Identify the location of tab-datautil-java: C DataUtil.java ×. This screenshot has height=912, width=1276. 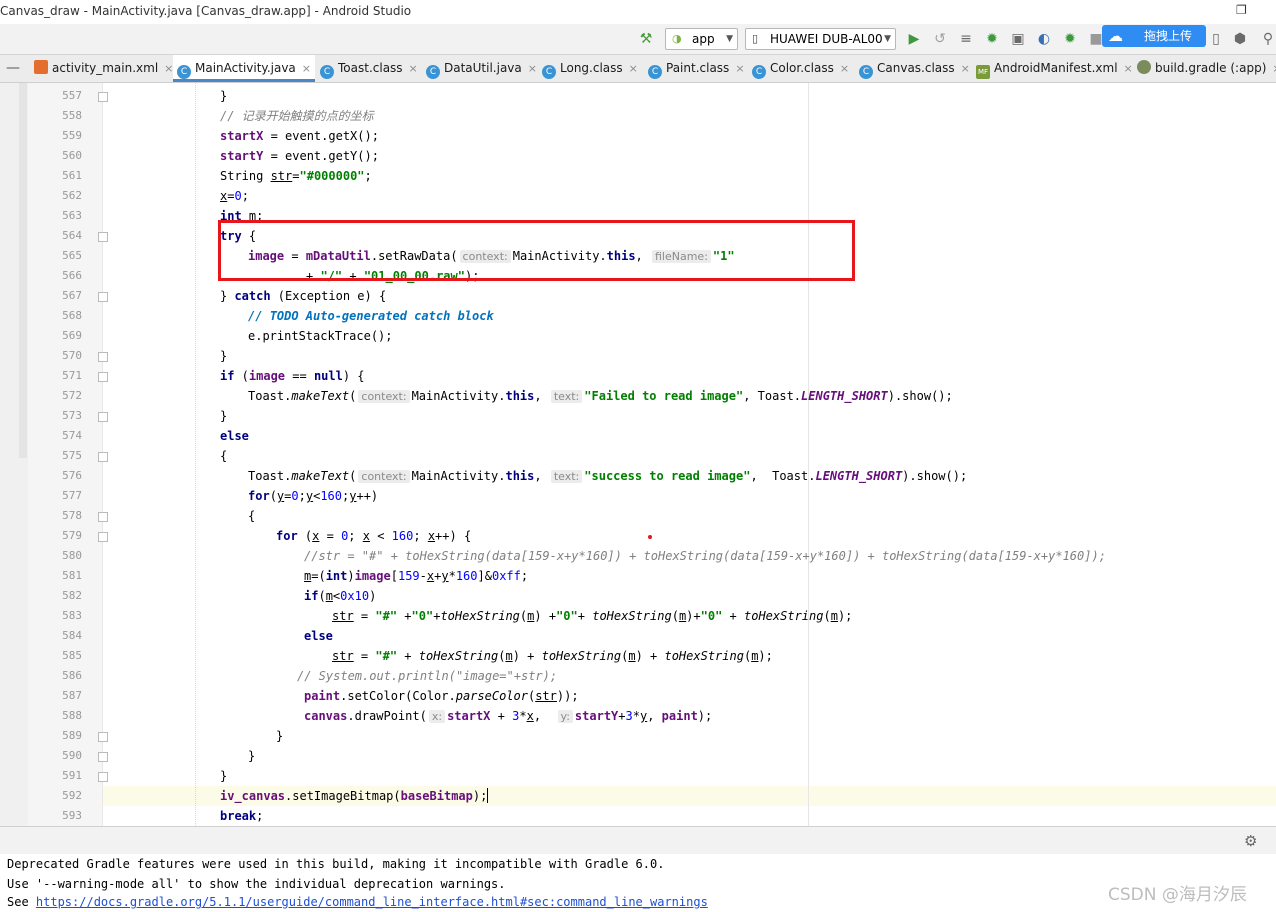
(481, 68).